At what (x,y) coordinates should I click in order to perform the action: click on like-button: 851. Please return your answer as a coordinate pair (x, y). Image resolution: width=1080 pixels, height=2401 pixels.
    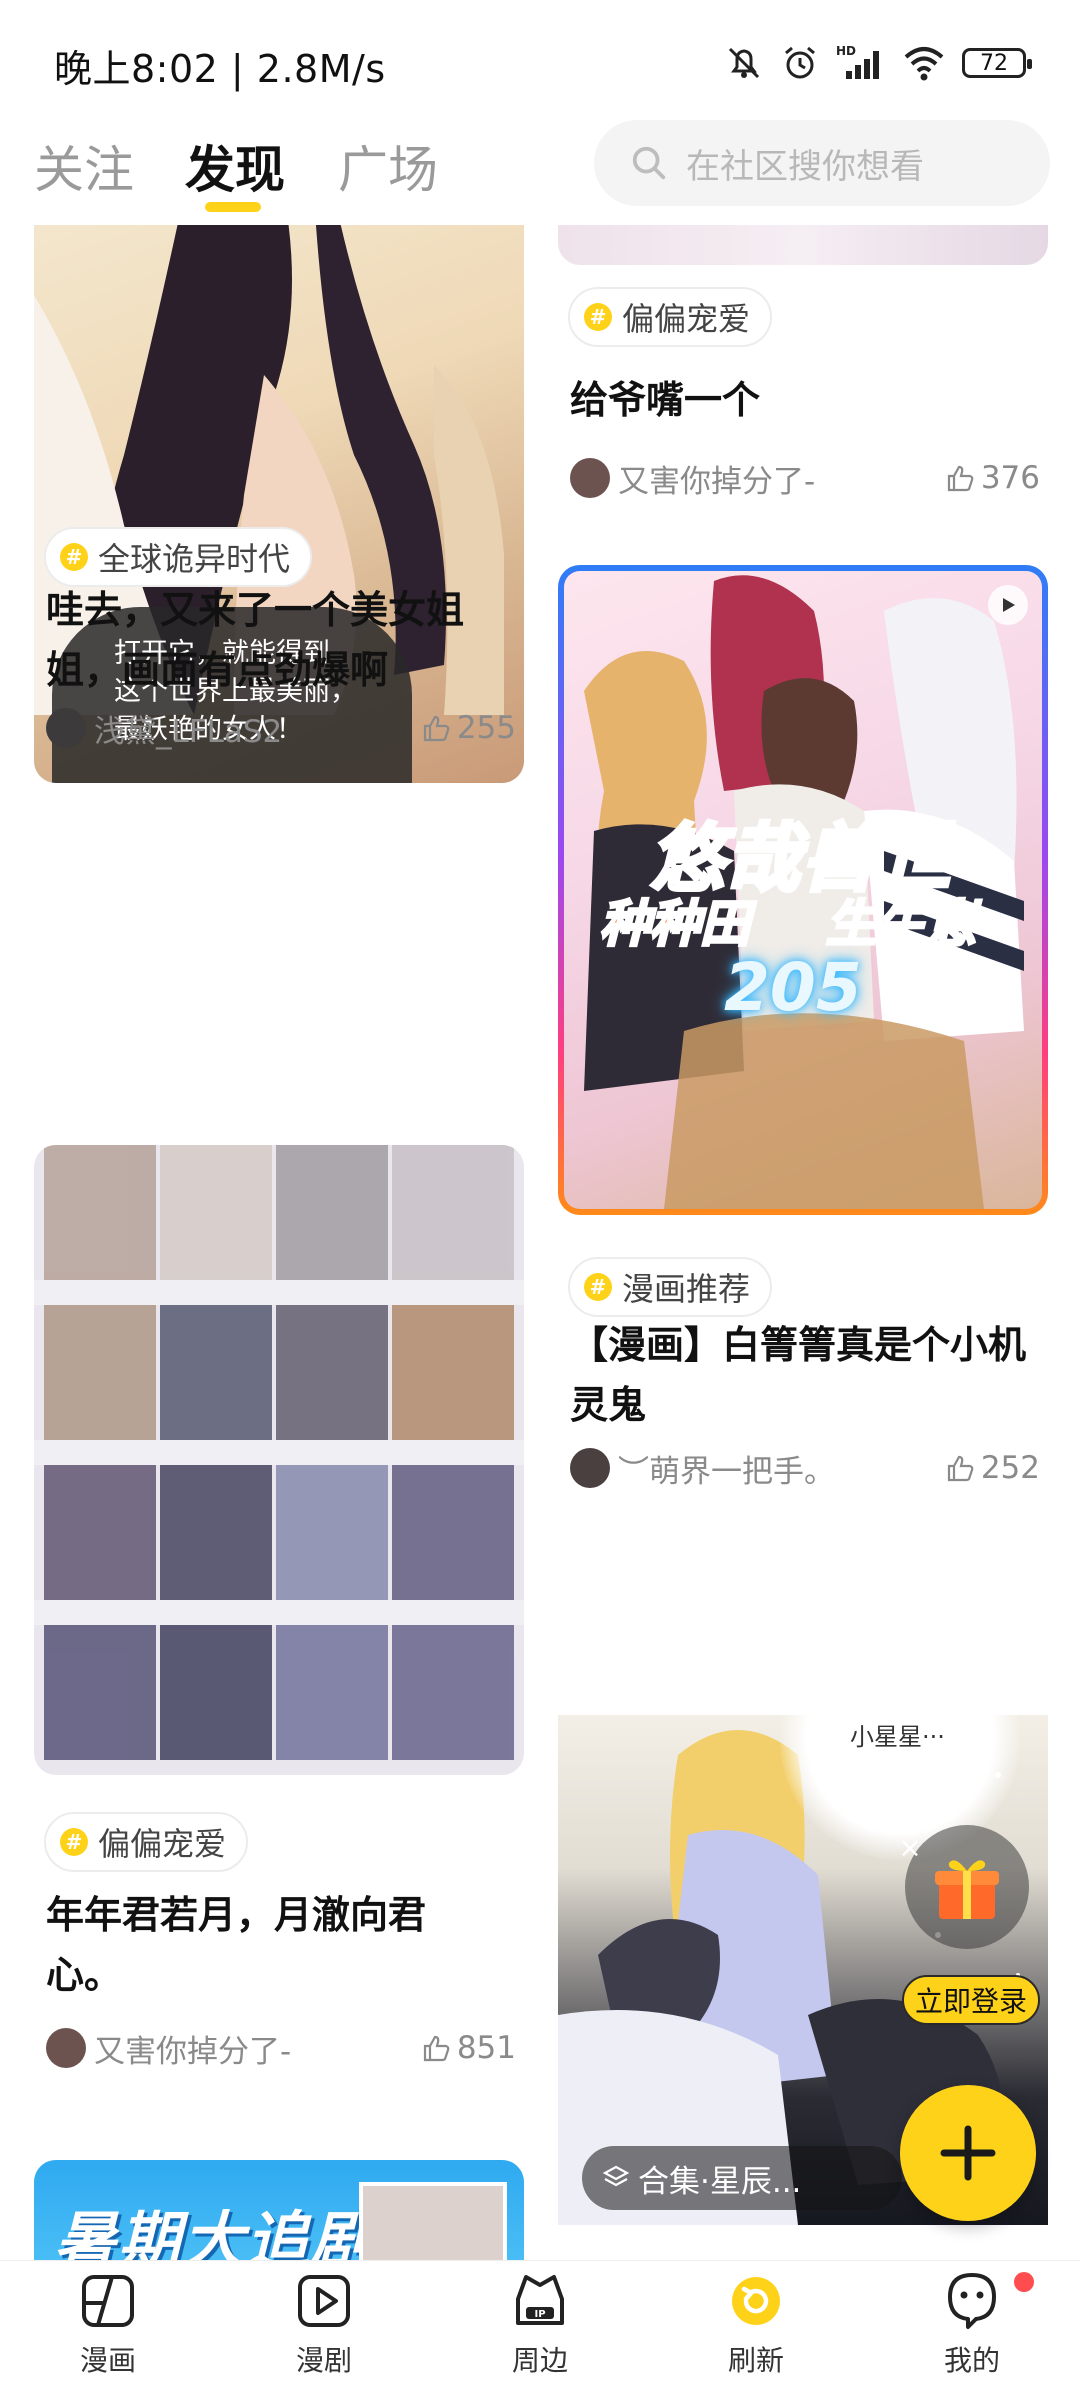
    Looking at the image, I should click on (468, 2048).